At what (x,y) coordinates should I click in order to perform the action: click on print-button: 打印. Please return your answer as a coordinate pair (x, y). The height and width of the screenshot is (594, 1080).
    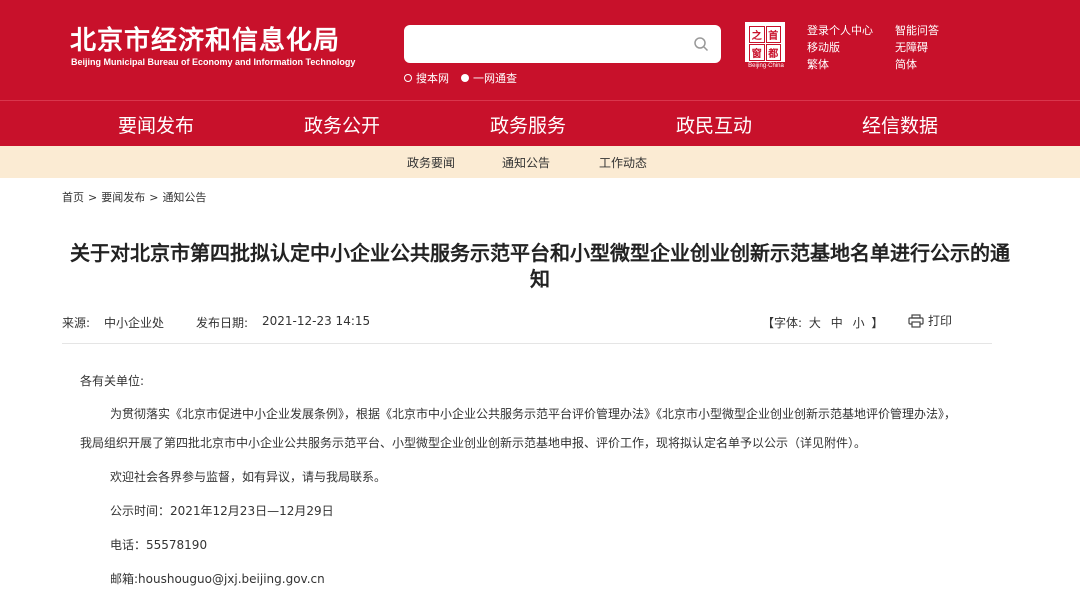
    Looking at the image, I should click on (930, 320).